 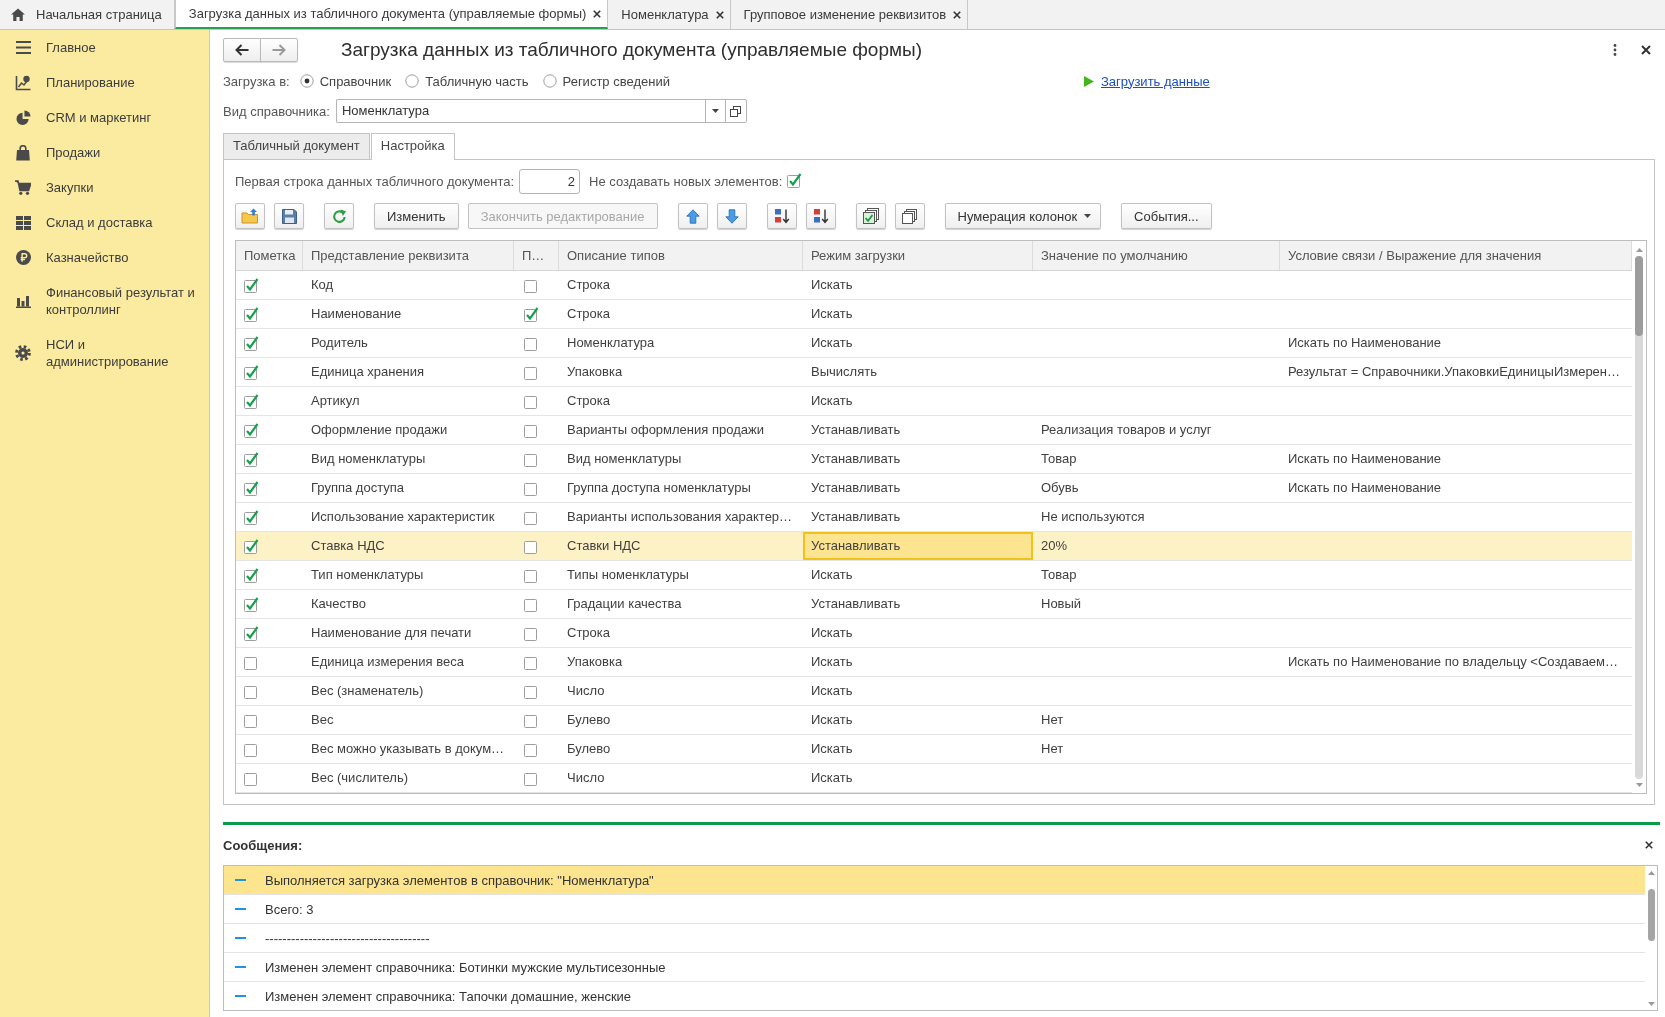 I want to click on table-cell-text: Устанавливать, so click(x=856, y=517).